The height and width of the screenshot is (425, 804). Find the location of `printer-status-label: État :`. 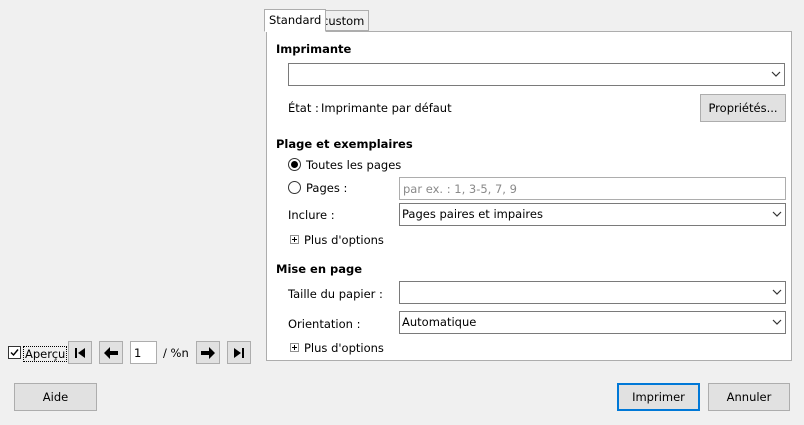

printer-status-label: État : is located at coordinates (303, 108).